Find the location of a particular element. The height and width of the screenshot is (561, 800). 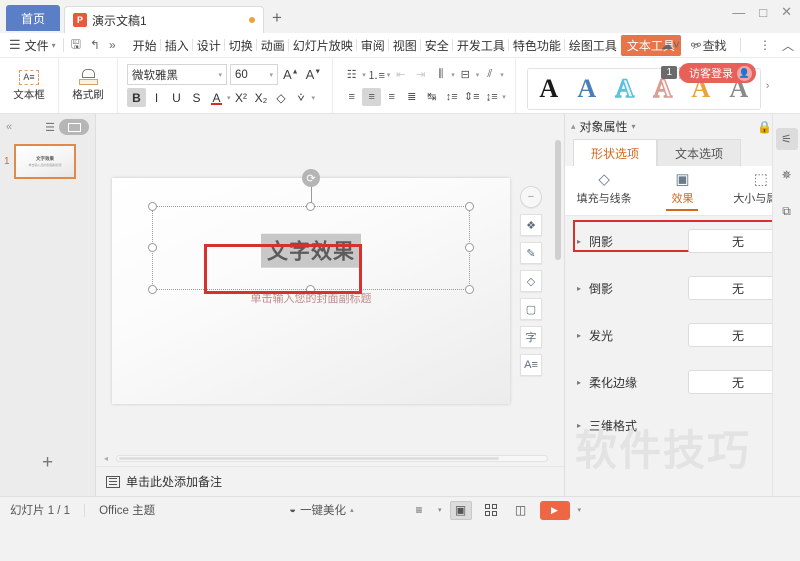

layers-icon: ❖ is located at coordinates (531, 225).